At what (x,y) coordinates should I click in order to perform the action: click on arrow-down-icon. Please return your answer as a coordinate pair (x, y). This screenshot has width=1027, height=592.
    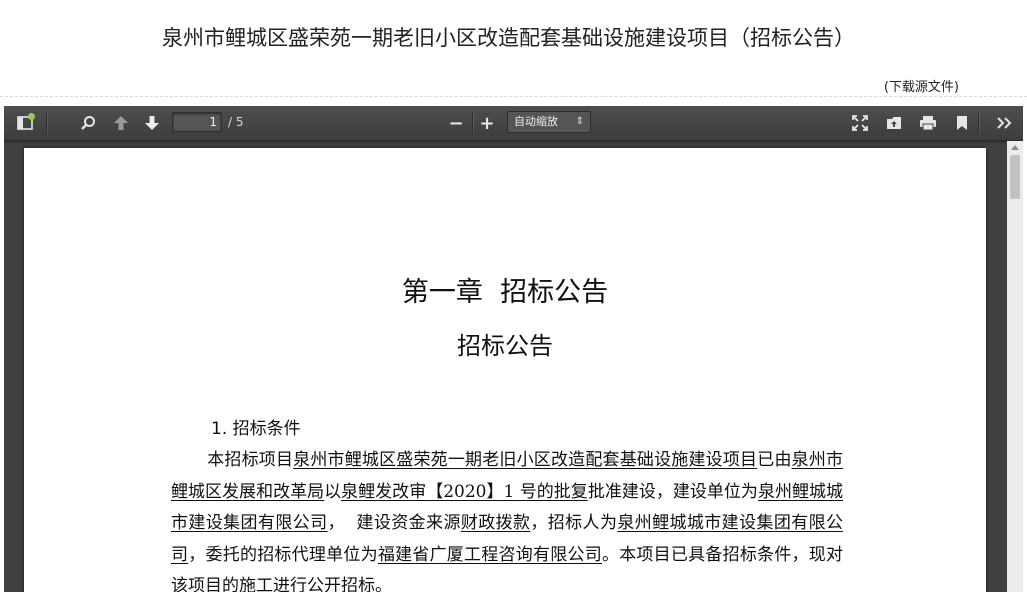
    Looking at the image, I should click on (152, 123).